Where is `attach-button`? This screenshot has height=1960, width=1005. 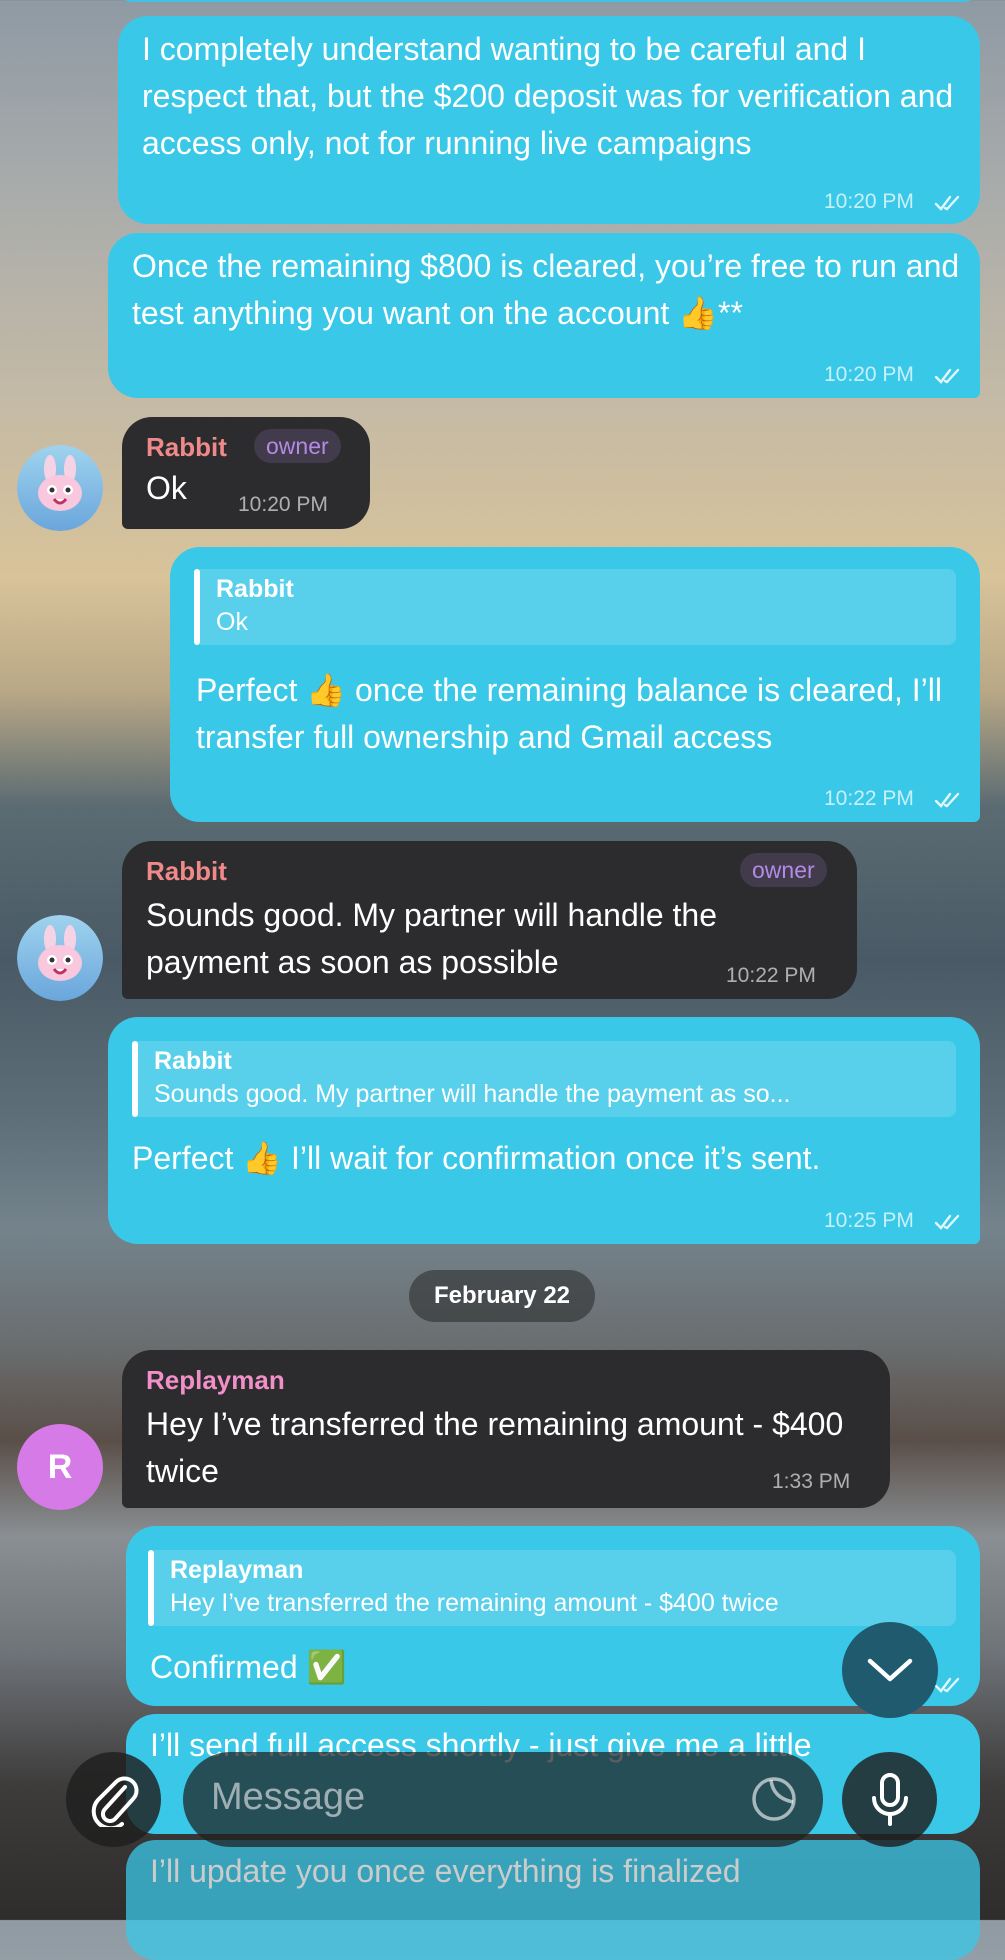
attach-button is located at coordinates (113, 1799).